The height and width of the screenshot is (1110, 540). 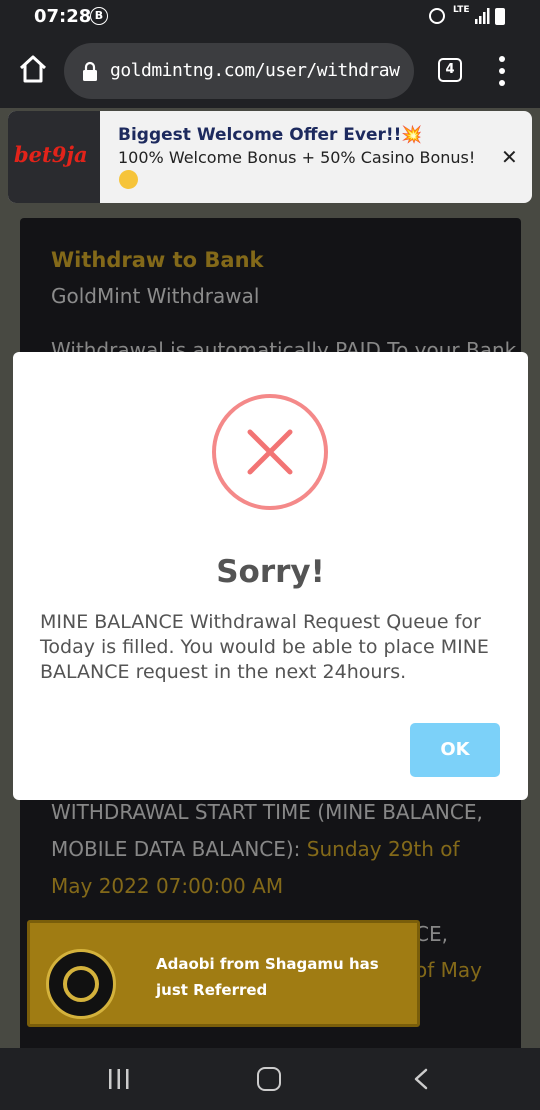 I want to click on browser-toolbar: goldmintng.com/user/withdraw 4, so click(x=270, y=72).